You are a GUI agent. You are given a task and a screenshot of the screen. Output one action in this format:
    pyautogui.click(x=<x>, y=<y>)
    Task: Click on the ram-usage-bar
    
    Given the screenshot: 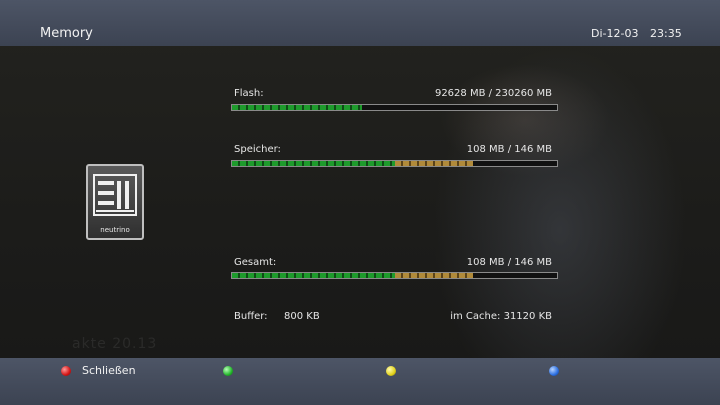 What is the action you would take?
    pyautogui.click(x=394, y=163)
    